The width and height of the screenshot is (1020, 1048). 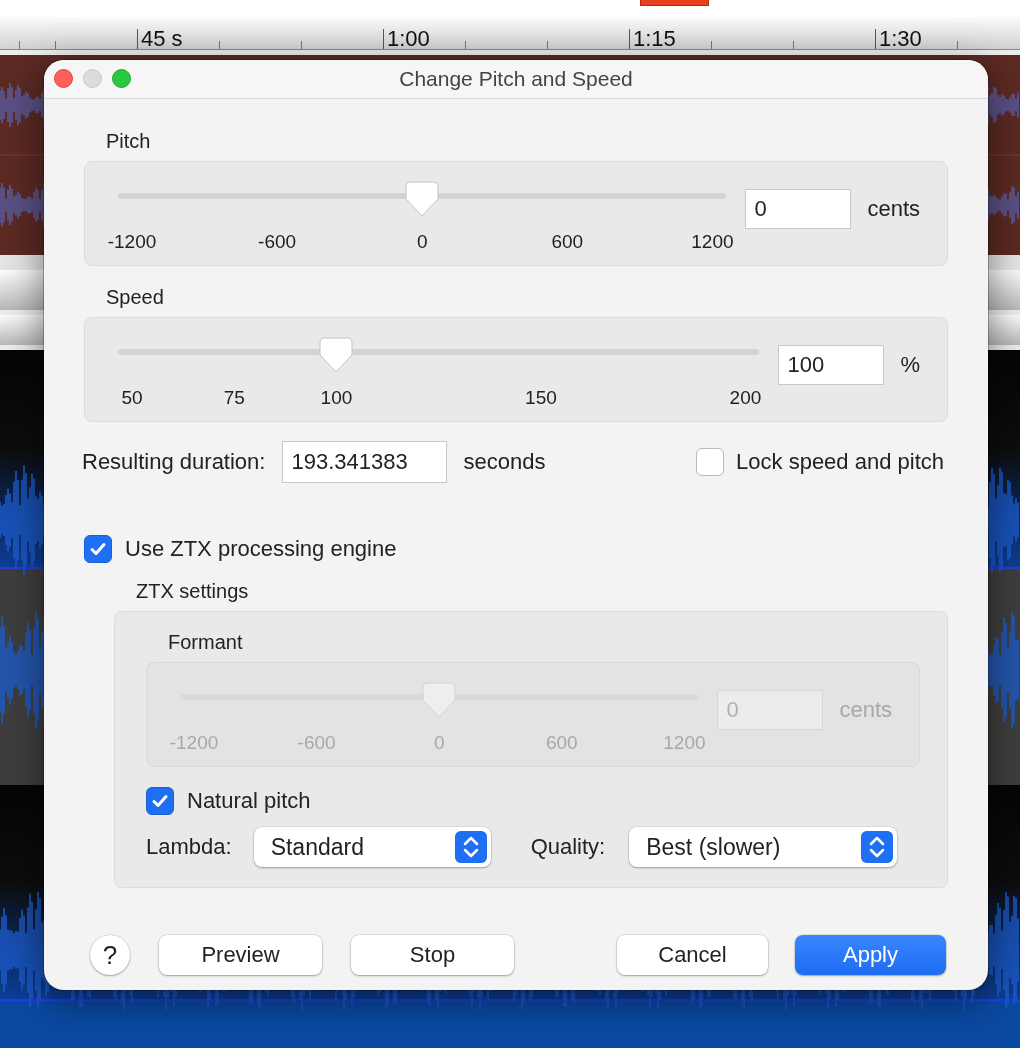 What do you see at coordinates (174, 462) in the screenshot?
I see `duration-label: Resulting duration:` at bounding box center [174, 462].